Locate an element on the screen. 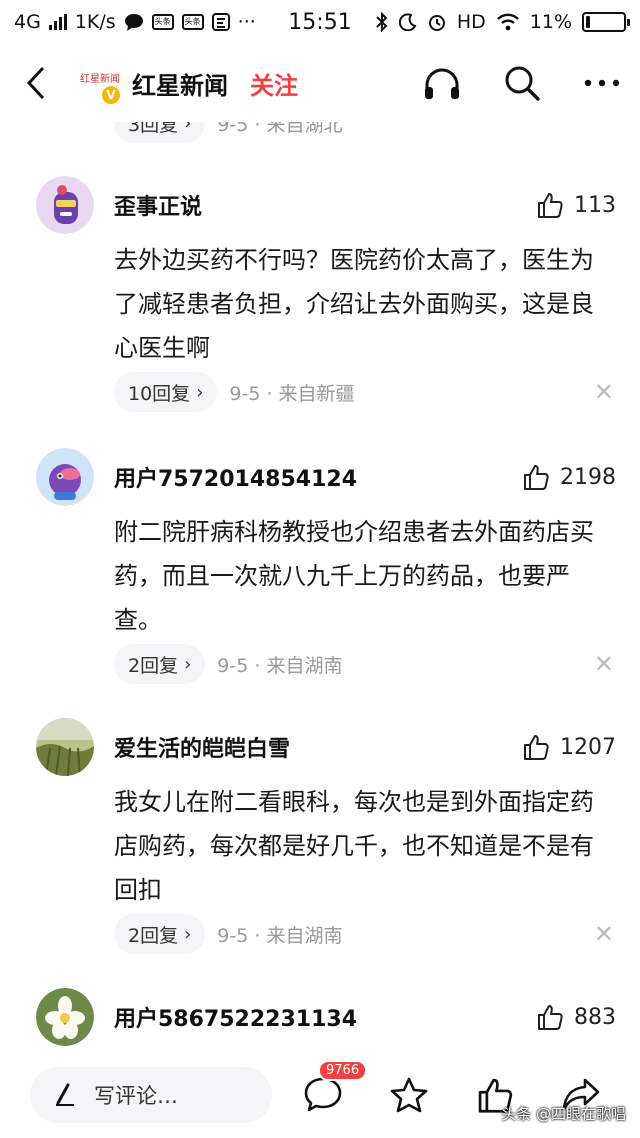 This screenshot has width=640, height=1138. comment-header: 用户5867522231134 883 is located at coordinates (326, 1017).